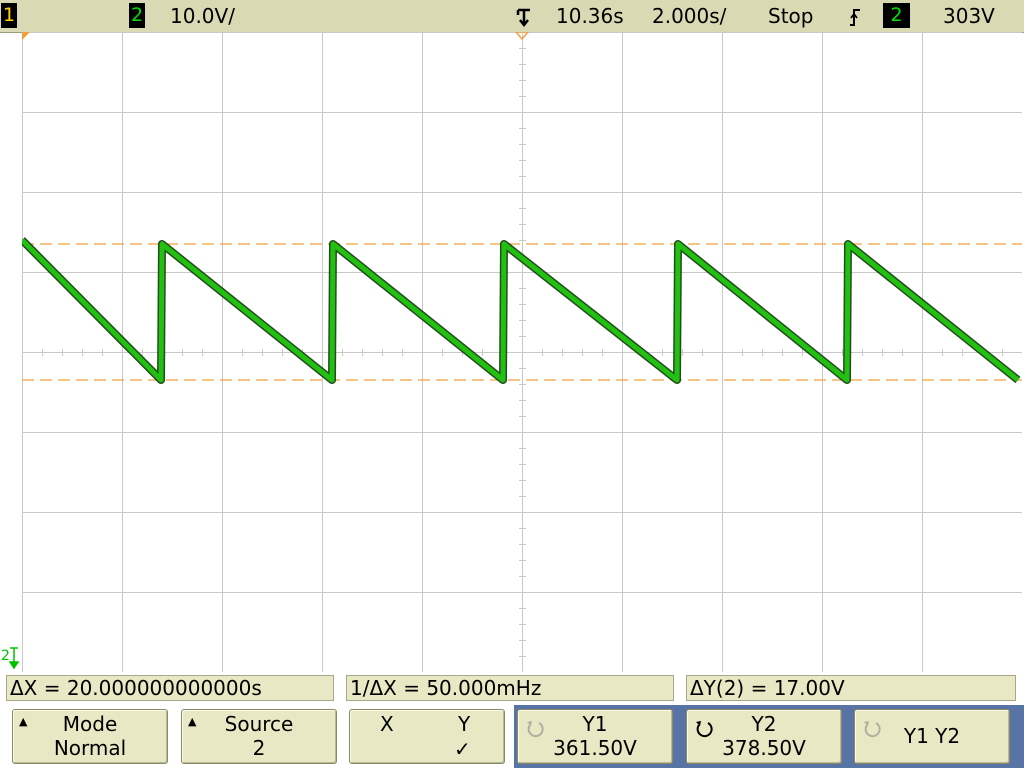 The image size is (1024, 768). I want to click on time-scale: 2.000s/, so click(689, 16).